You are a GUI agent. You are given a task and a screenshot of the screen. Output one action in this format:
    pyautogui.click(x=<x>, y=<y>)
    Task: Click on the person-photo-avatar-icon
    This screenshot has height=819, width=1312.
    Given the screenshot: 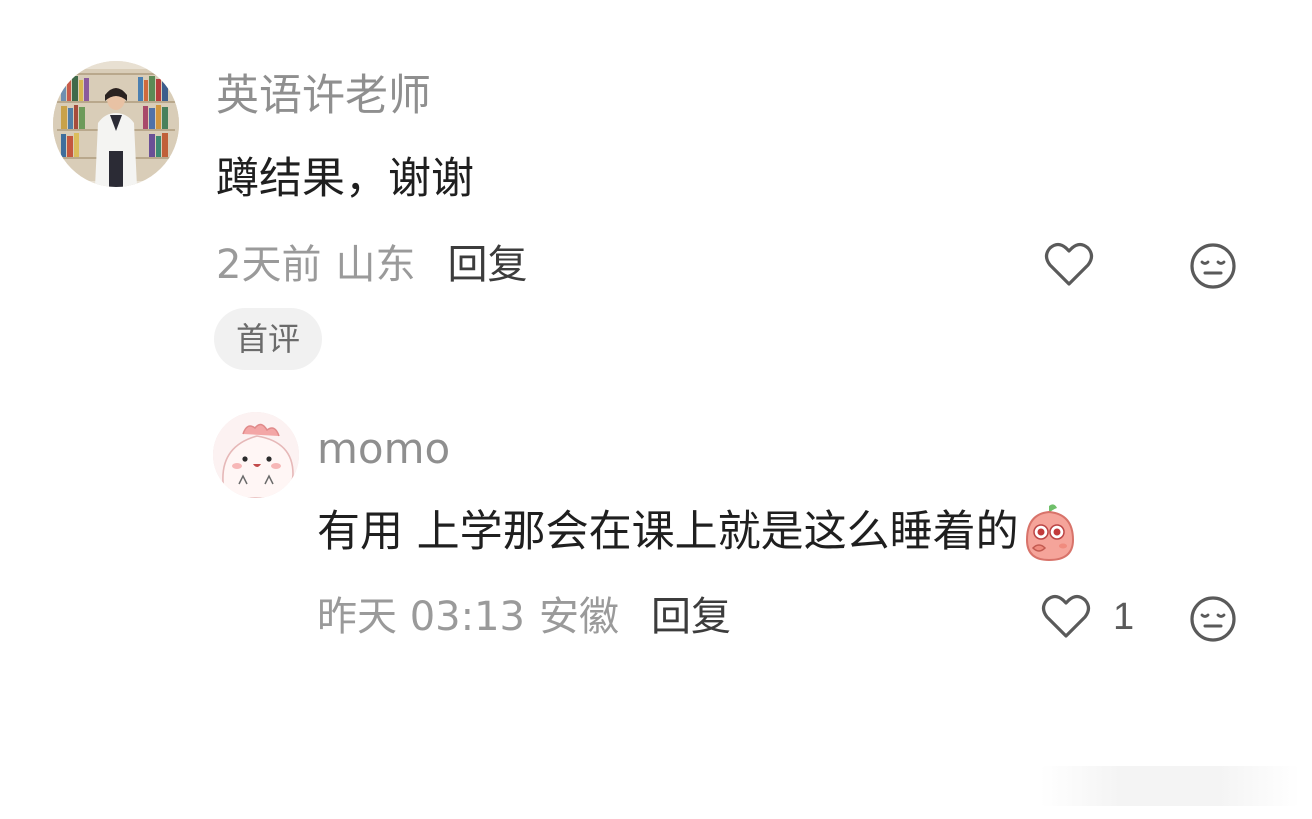 What is the action you would take?
    pyautogui.click(x=116, y=124)
    